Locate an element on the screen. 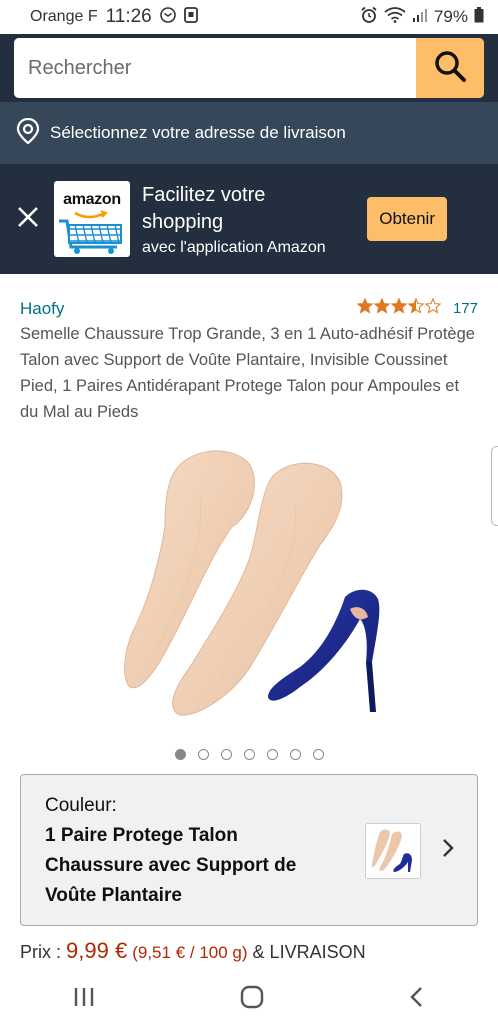 The height and width of the screenshot is (1024, 498). search-icon is located at coordinates (450, 68).